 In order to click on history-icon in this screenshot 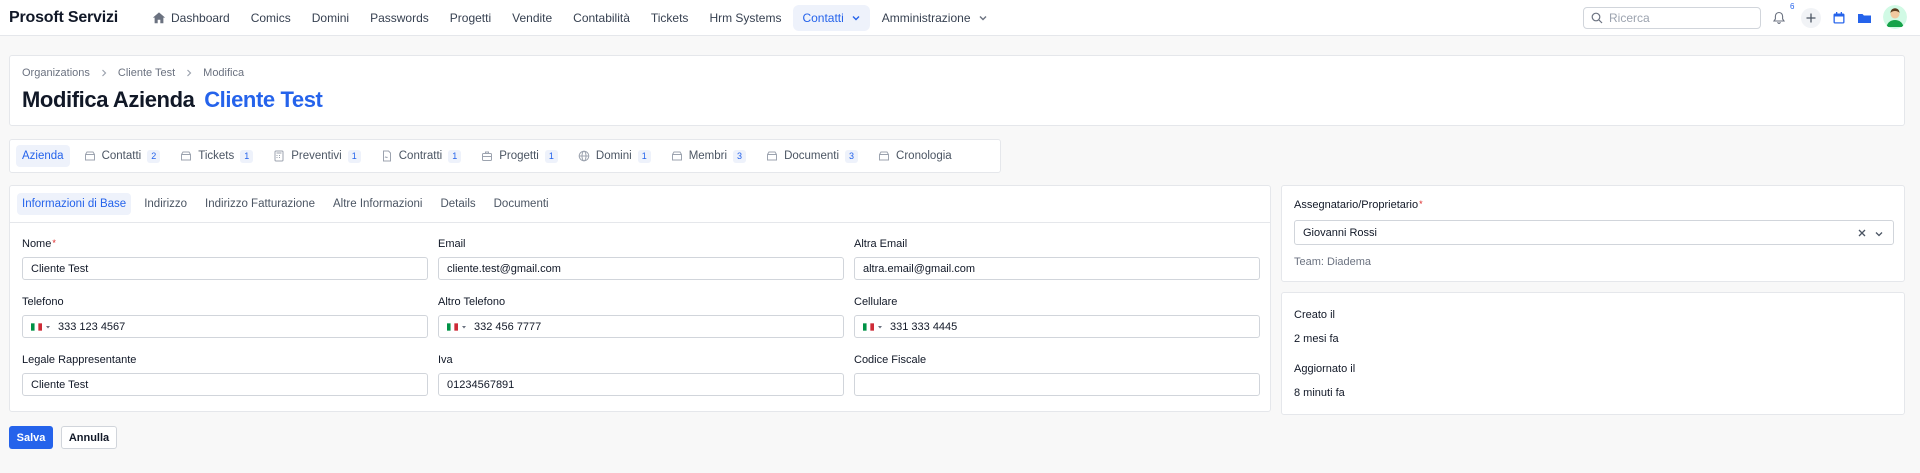, I will do `click(884, 156)`.